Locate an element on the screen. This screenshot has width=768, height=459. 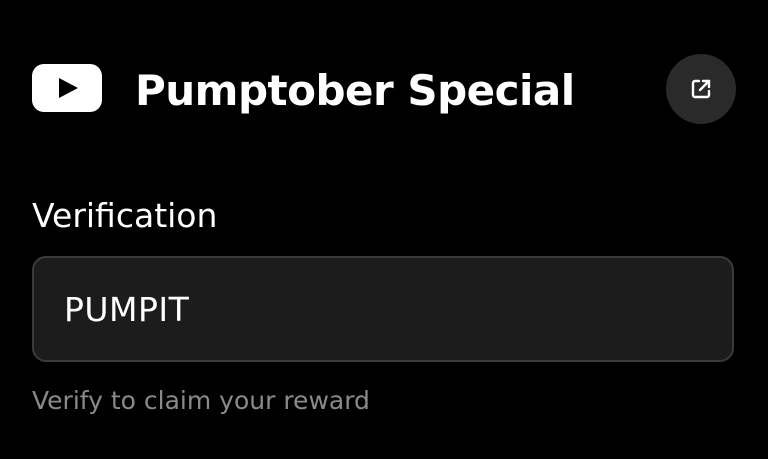
youtube-logo-icon is located at coordinates (67, 88).